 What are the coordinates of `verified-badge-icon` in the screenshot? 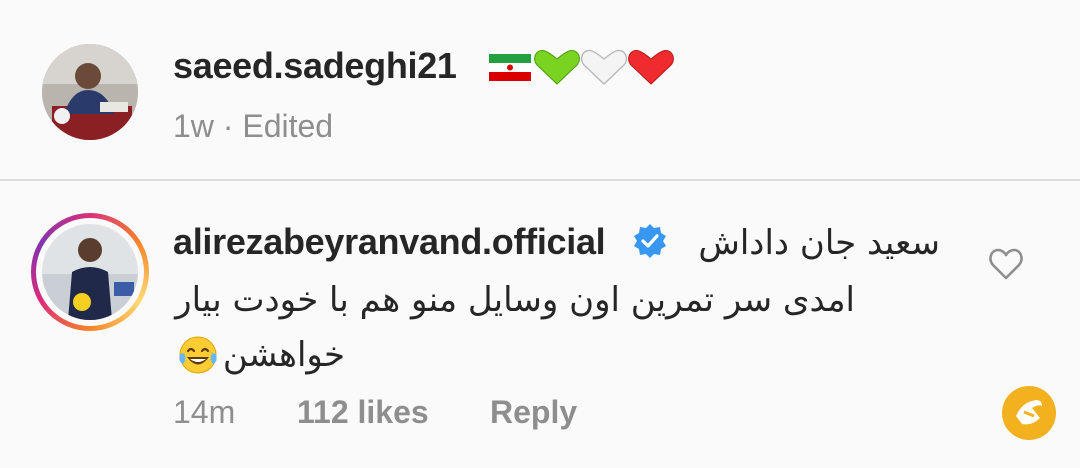 It's located at (650, 241).